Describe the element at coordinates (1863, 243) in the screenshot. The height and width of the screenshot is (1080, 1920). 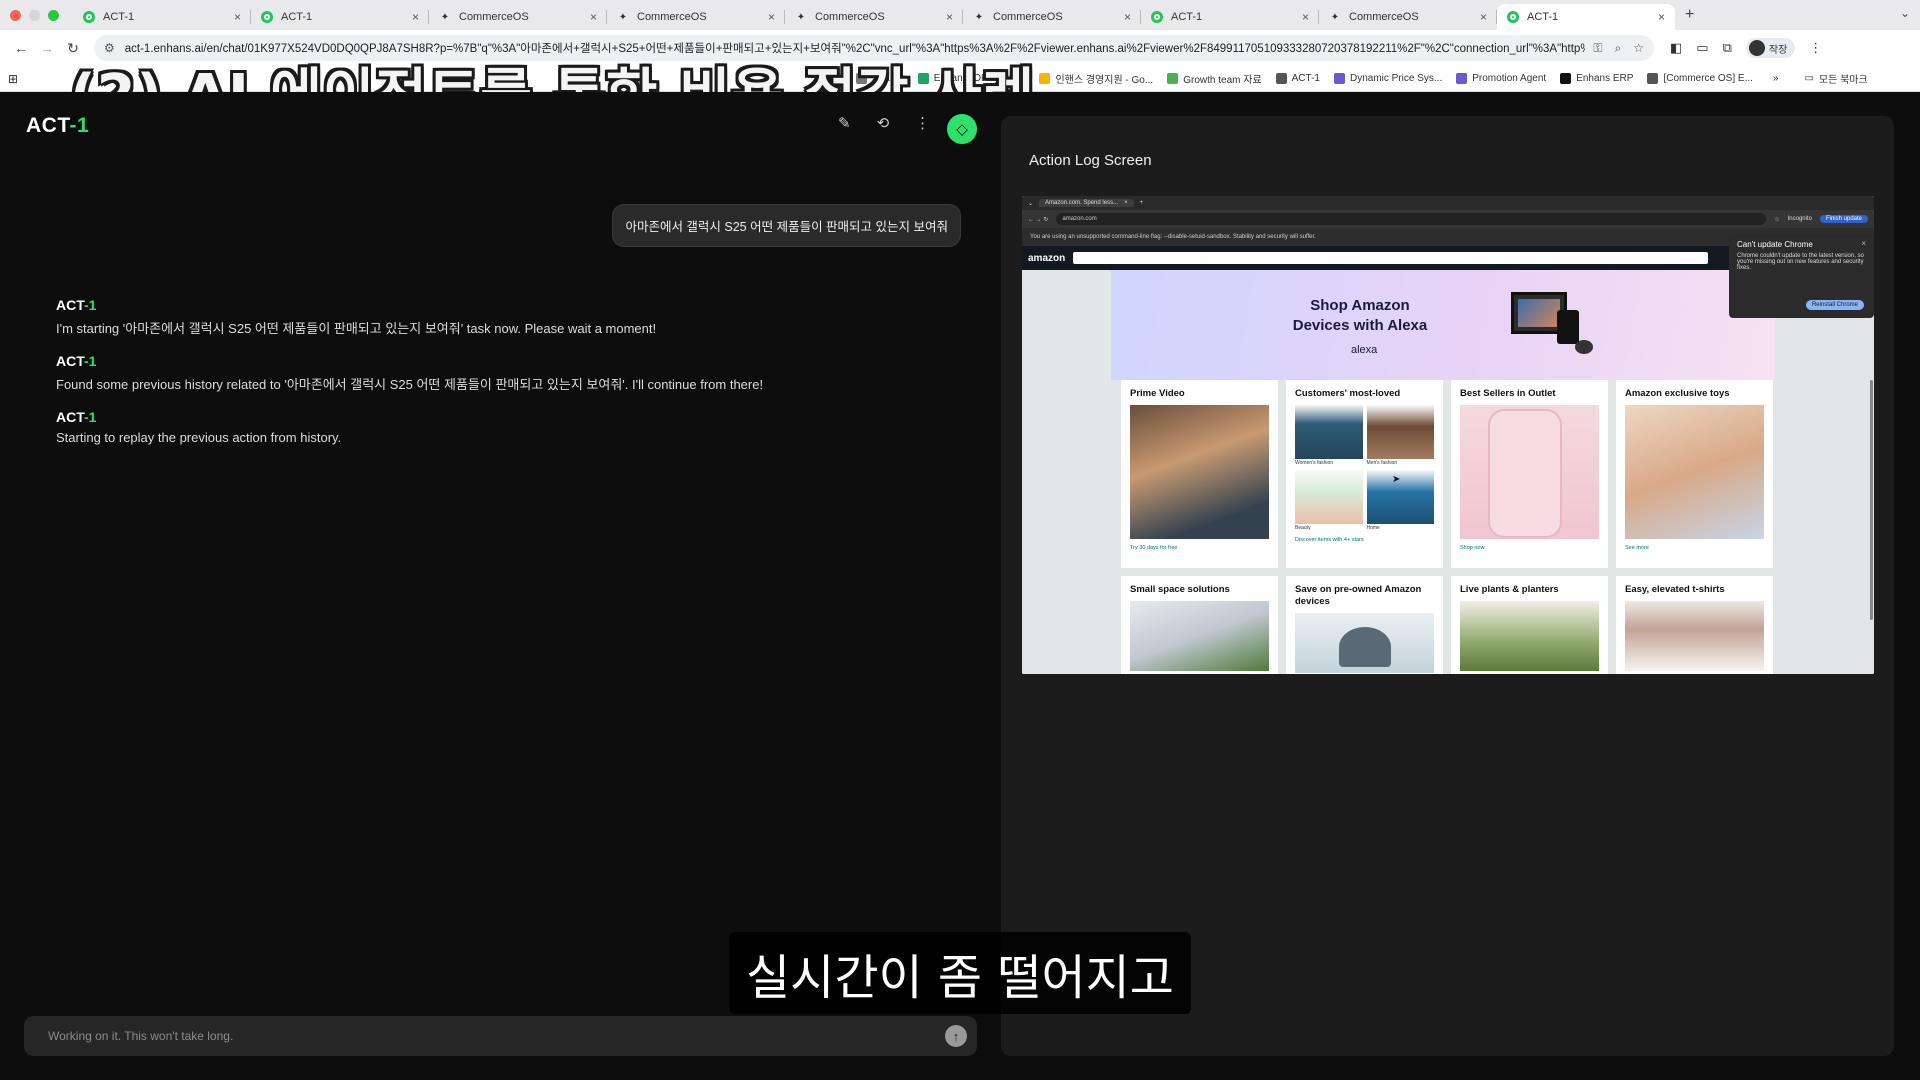
I see `popup-close-icon: ×` at that location.